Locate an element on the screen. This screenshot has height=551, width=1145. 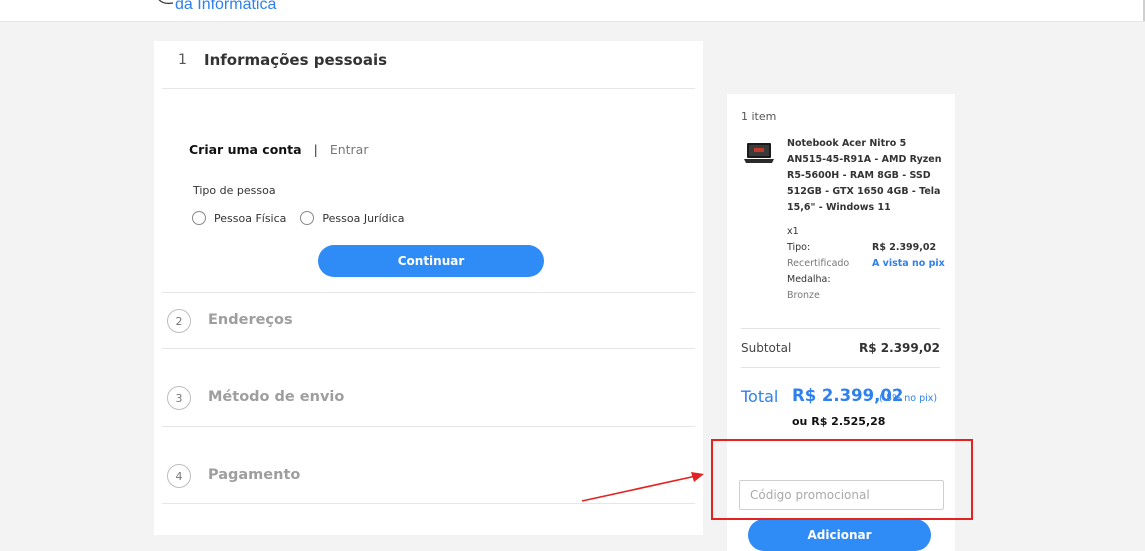
site-header: da Informática is located at coordinates (572, 11).